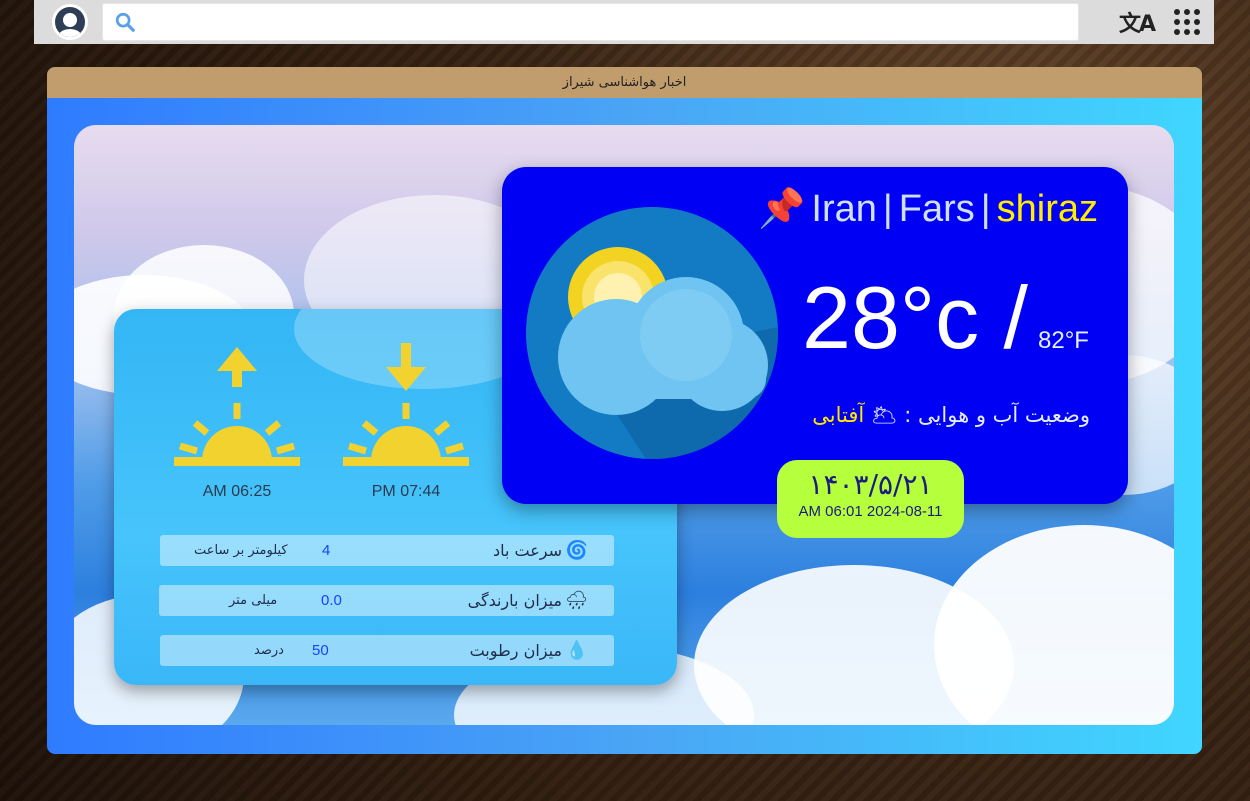 This screenshot has height=801, width=1250. I want to click on sunset-time: PM 07:44, so click(406, 491).